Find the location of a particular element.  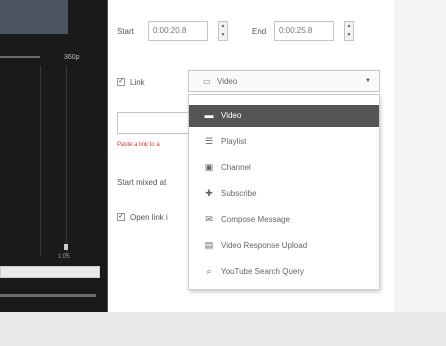

menu-item-video: ▬ Video is located at coordinates (284, 116).